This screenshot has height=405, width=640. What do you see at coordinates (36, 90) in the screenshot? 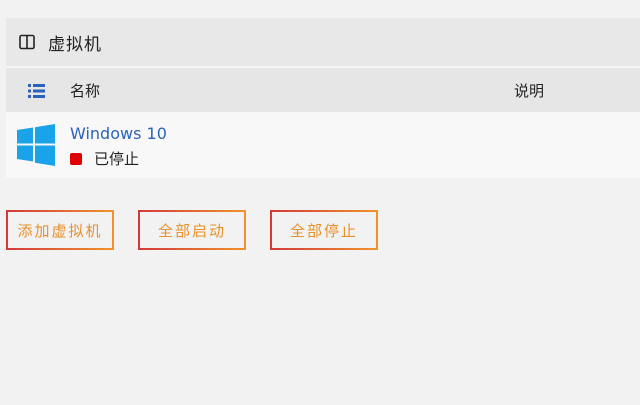
I see `list-icon` at bounding box center [36, 90].